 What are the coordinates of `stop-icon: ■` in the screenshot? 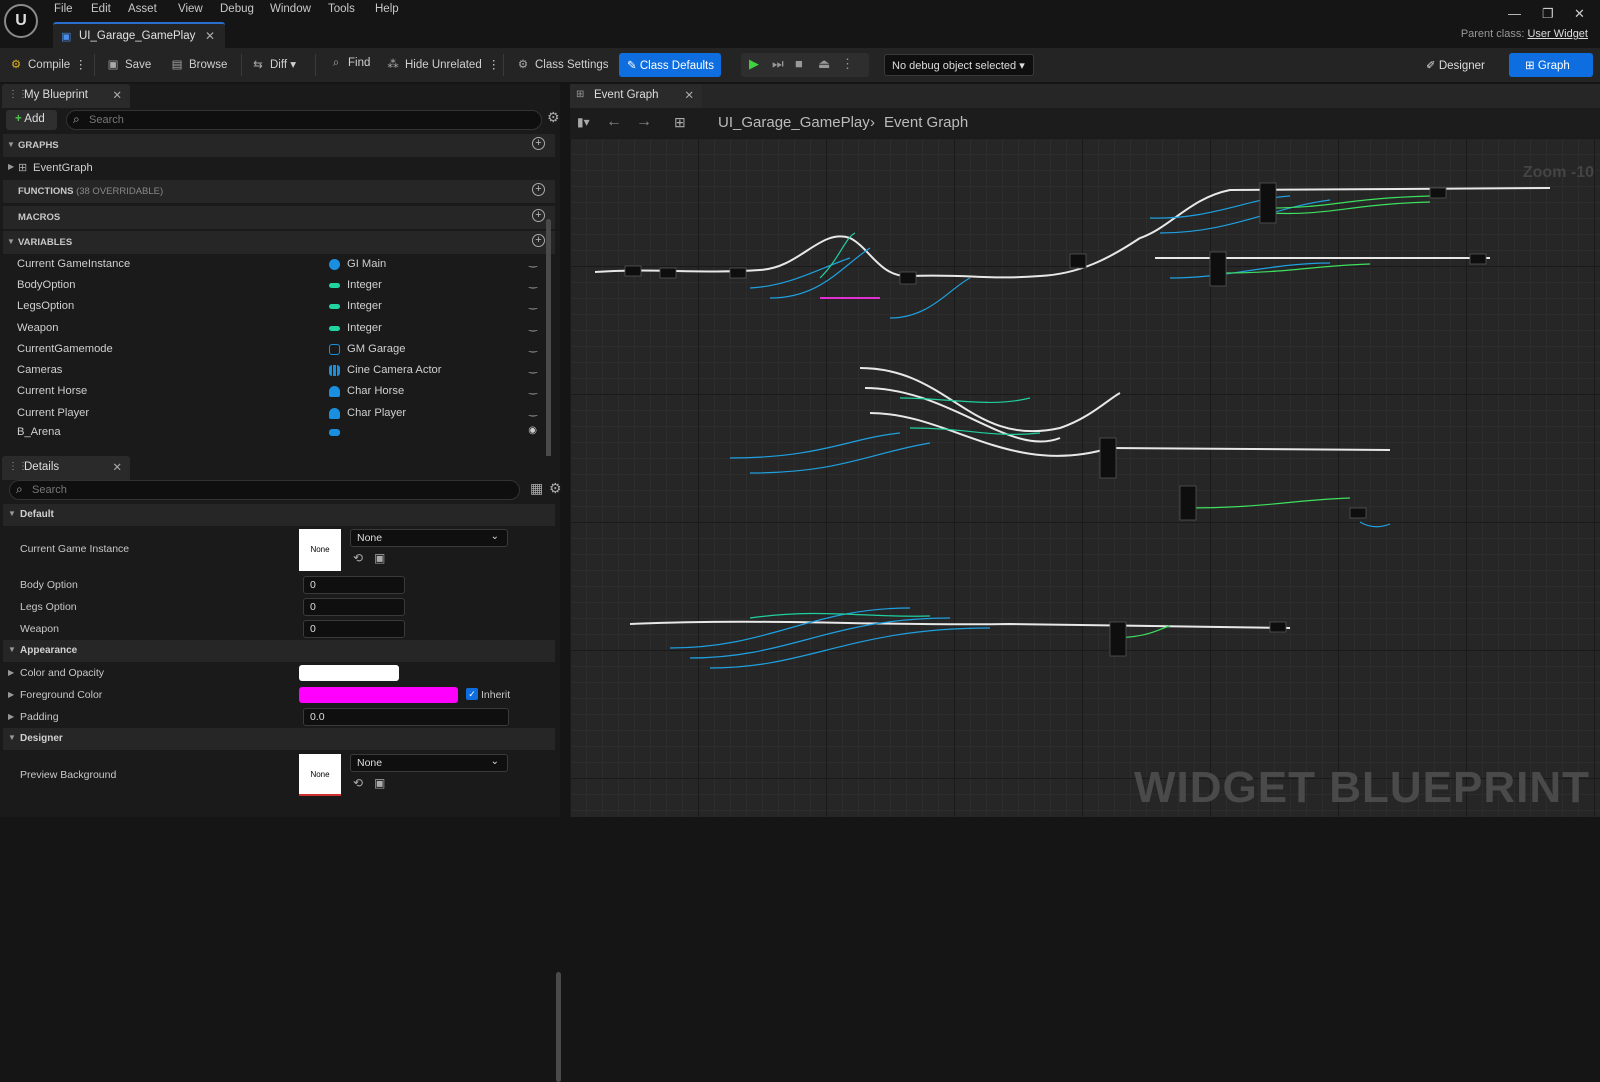 It's located at (799, 63).